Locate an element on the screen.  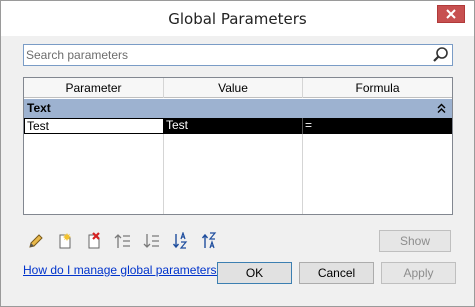
parameter-formula-cell: = is located at coordinates (377, 126).